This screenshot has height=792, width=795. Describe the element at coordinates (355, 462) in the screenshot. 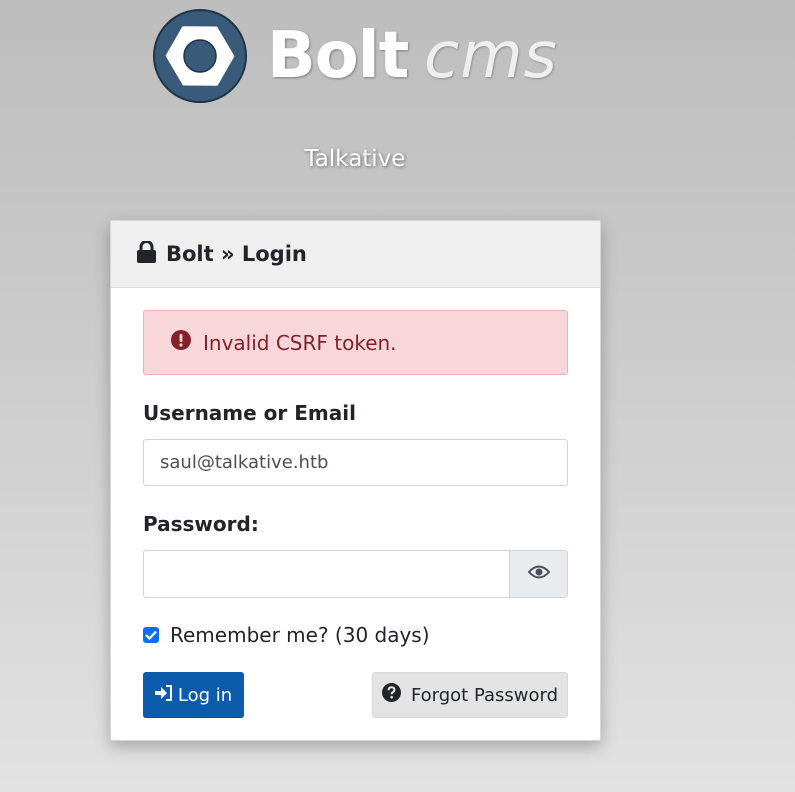

I see `username-input` at that location.